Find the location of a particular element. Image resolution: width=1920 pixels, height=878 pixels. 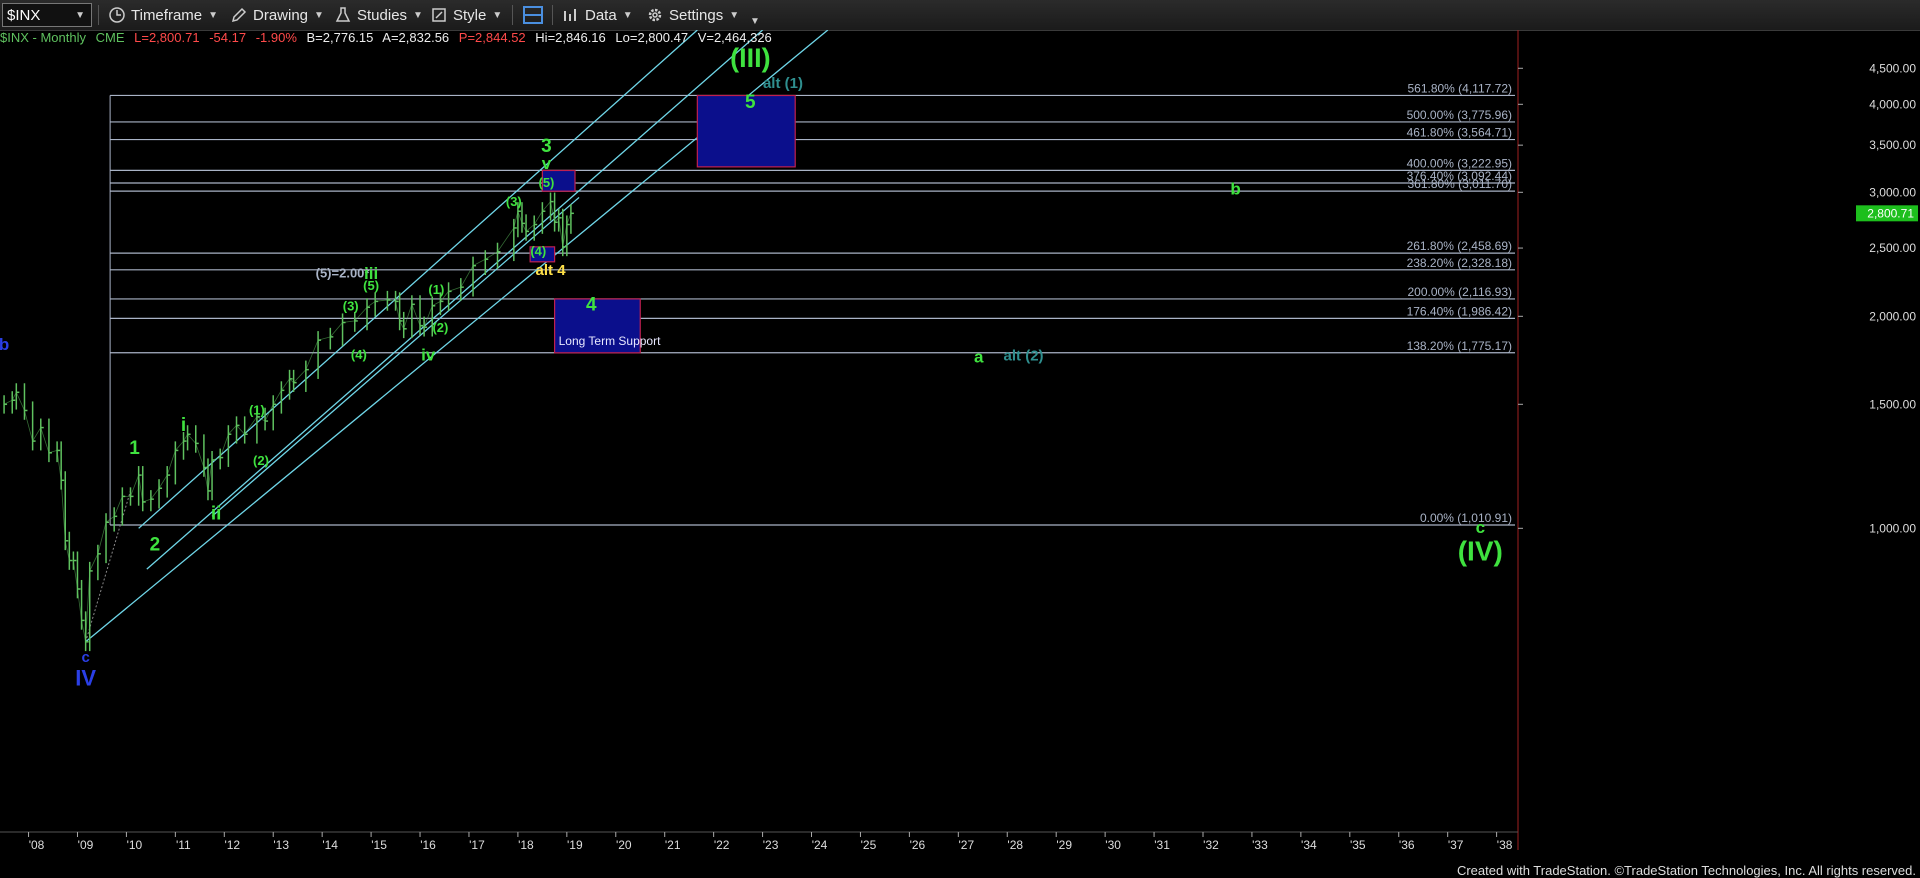

x-tick-label: '11 is located at coordinates (183, 844).